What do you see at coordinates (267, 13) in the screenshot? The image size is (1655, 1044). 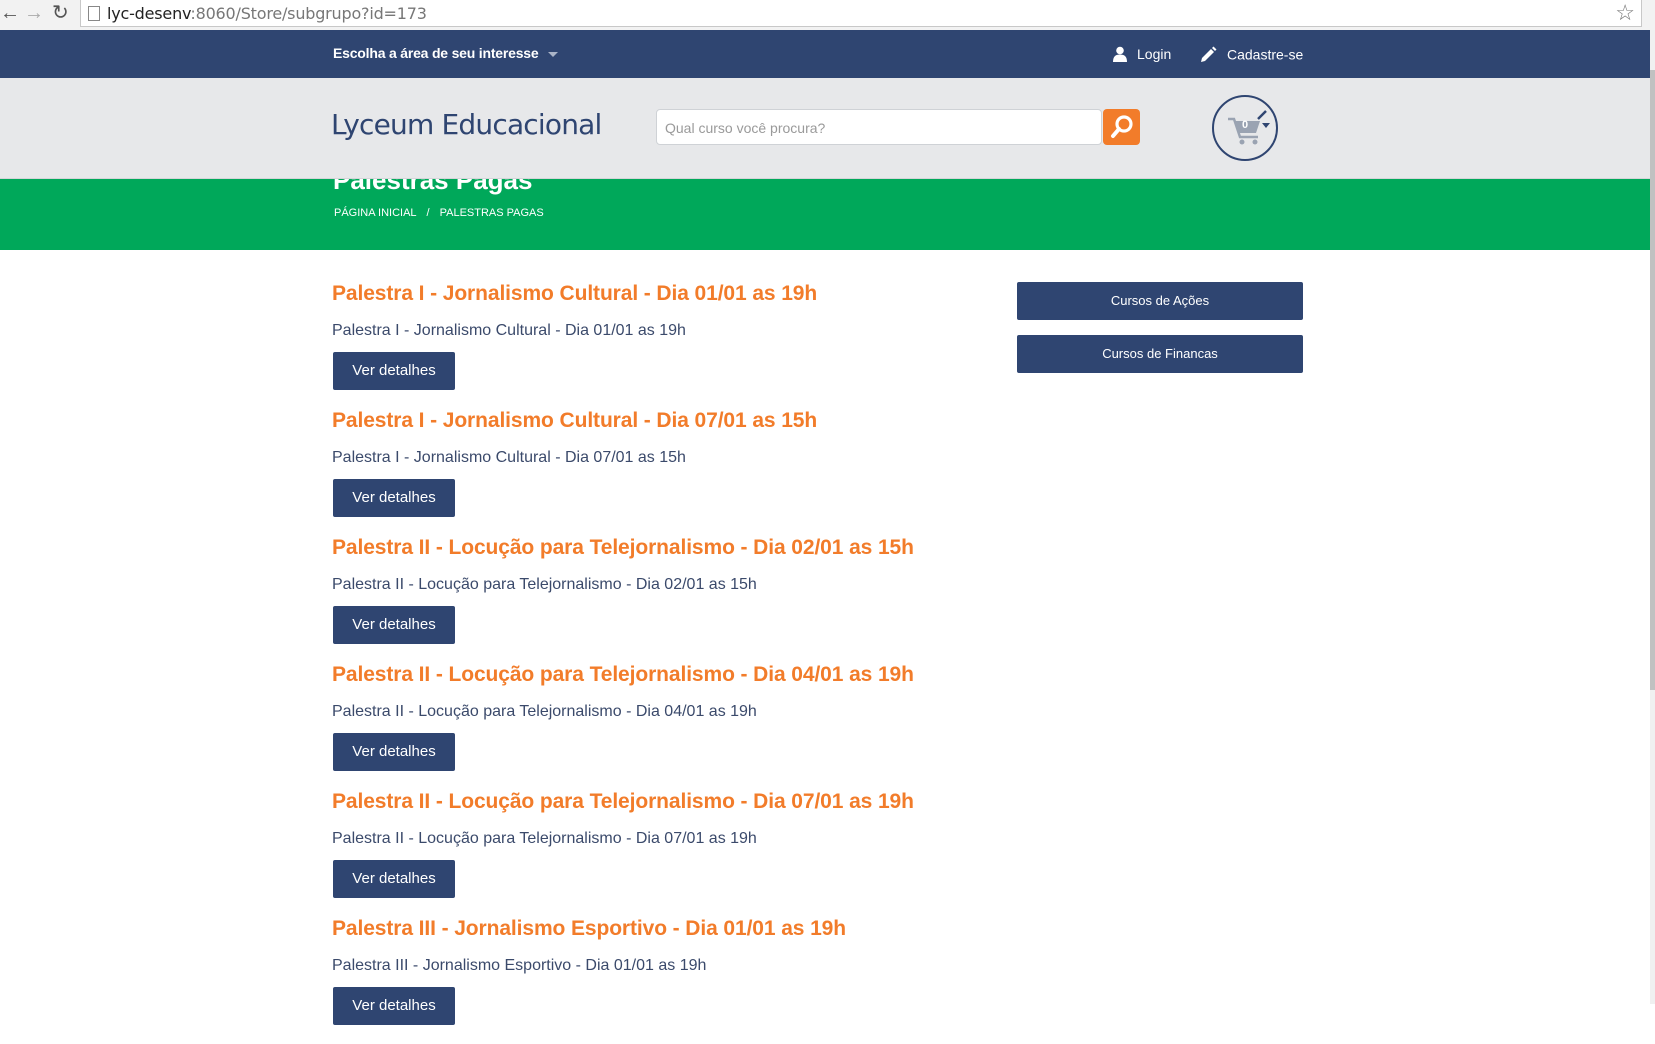 I see `url-text: lyc-desenv:8060/Store/subgrupo?id=173` at bounding box center [267, 13].